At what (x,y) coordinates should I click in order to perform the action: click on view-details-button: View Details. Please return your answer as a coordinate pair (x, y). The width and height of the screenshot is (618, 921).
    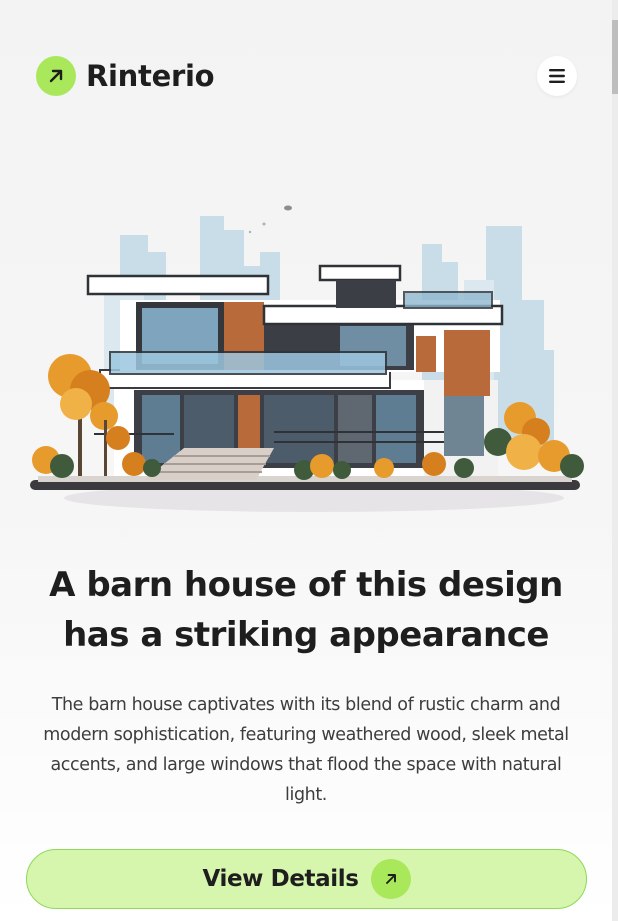
    Looking at the image, I should click on (306, 879).